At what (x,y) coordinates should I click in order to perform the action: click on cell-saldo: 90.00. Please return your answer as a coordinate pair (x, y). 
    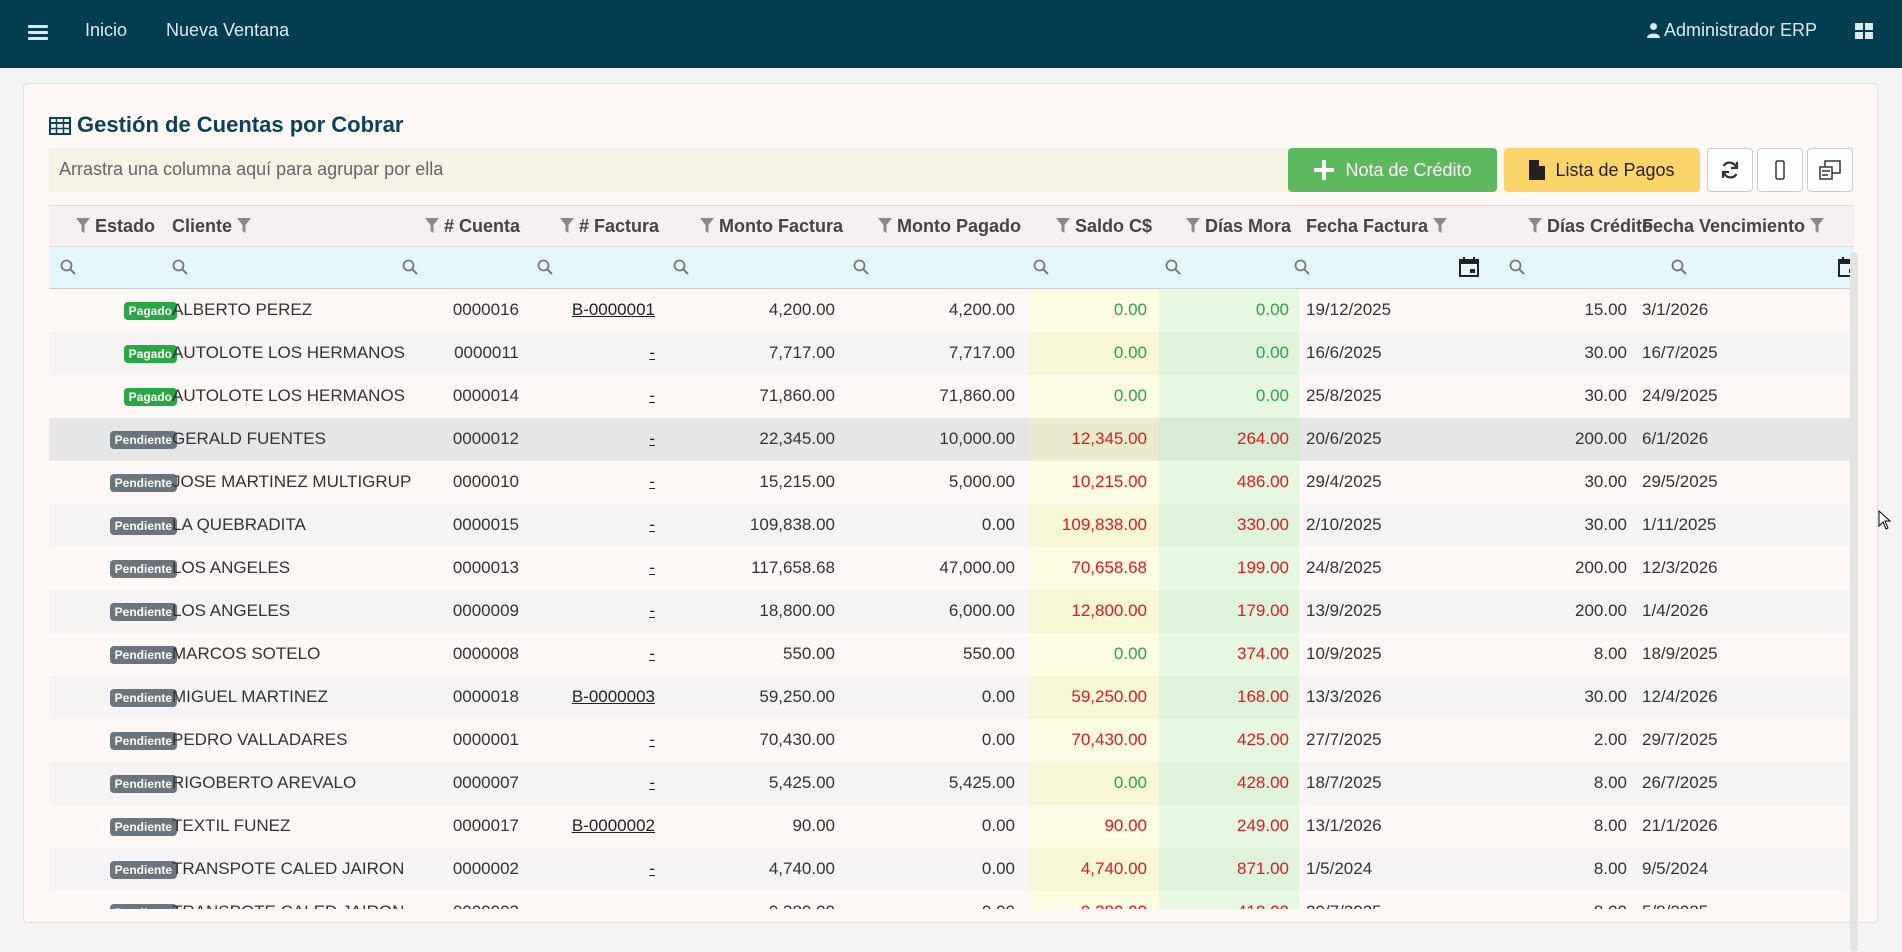
    Looking at the image, I should click on (1125, 825).